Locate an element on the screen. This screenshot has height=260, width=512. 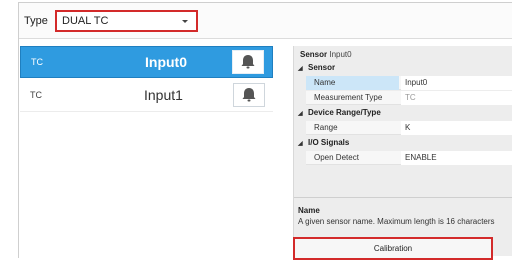
name-value-field: Input0 is located at coordinates (456, 83).